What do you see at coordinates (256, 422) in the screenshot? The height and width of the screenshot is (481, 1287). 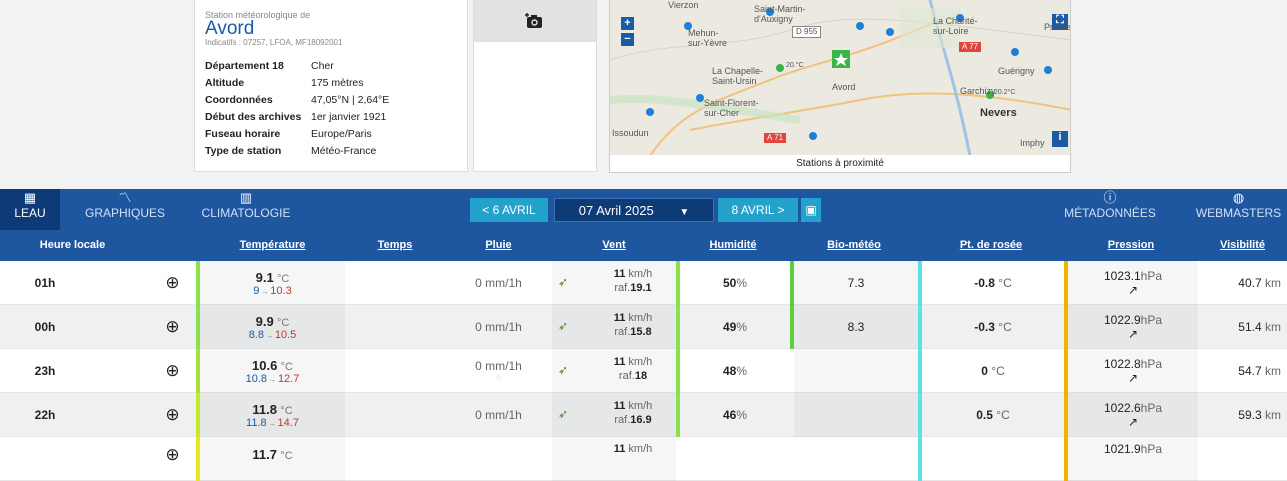 I see `temp-min: 11.8` at bounding box center [256, 422].